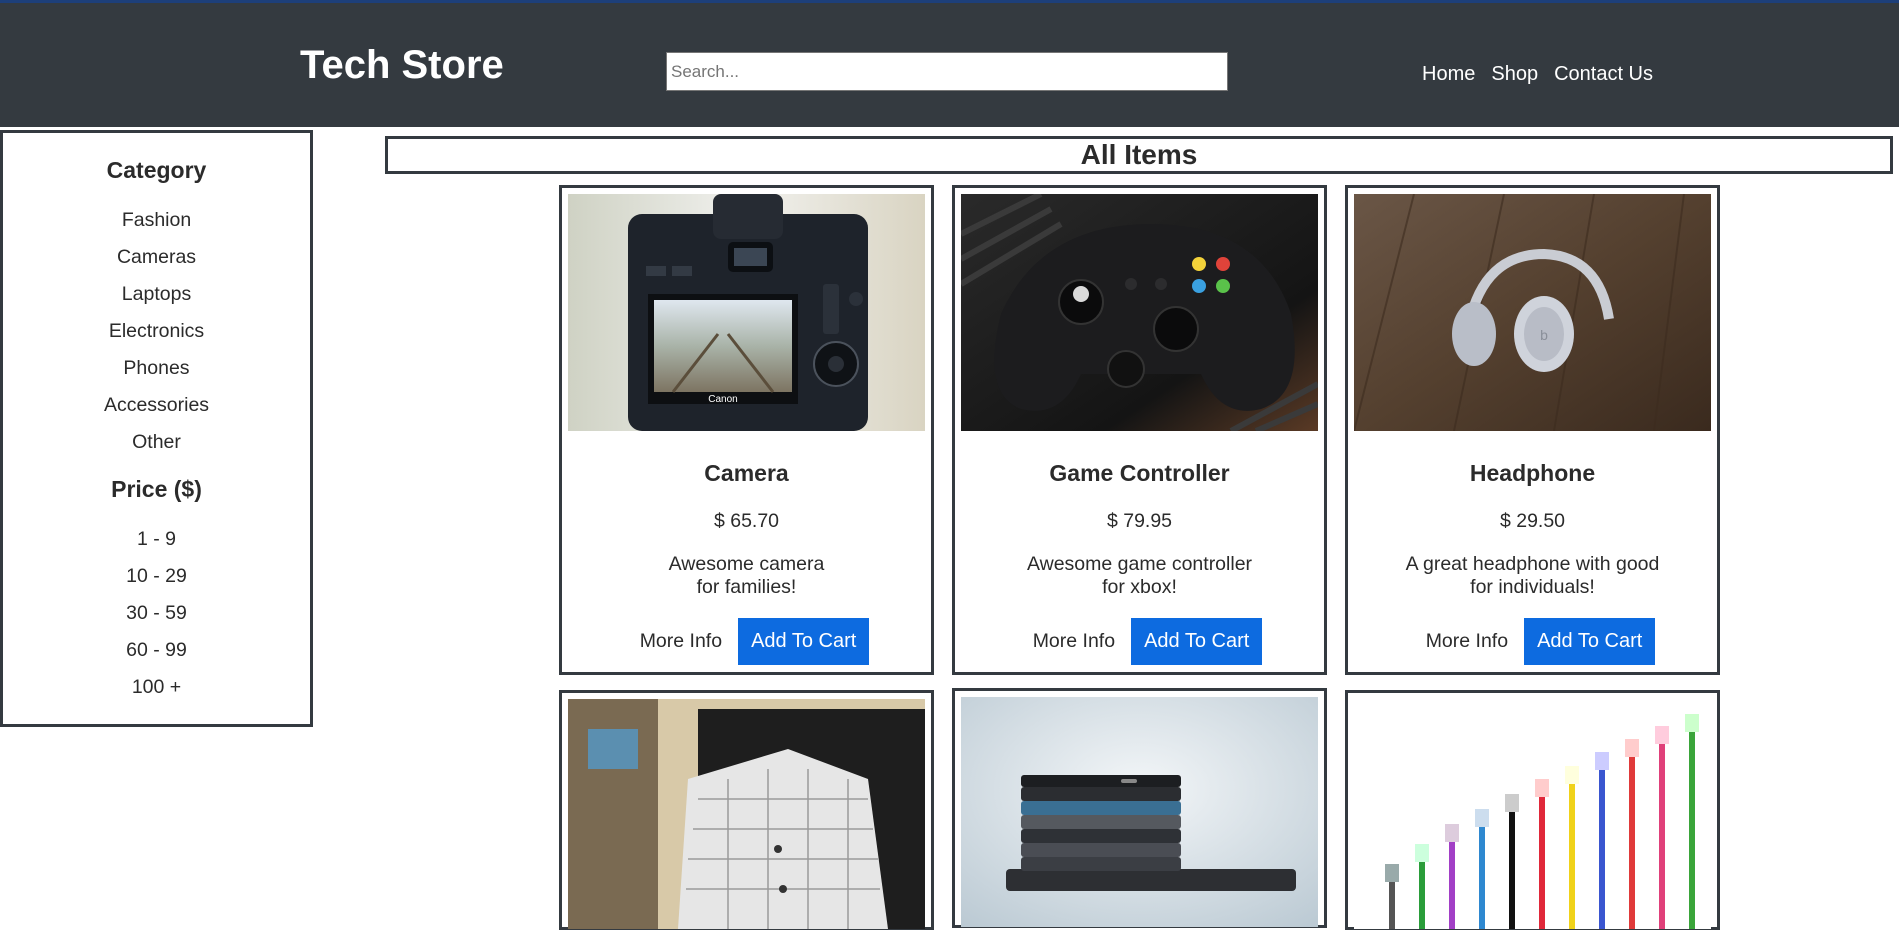 The width and height of the screenshot is (1899, 930). I want to click on top-navbar: Tech Store Home Shop Contact Us, so click(949, 65).